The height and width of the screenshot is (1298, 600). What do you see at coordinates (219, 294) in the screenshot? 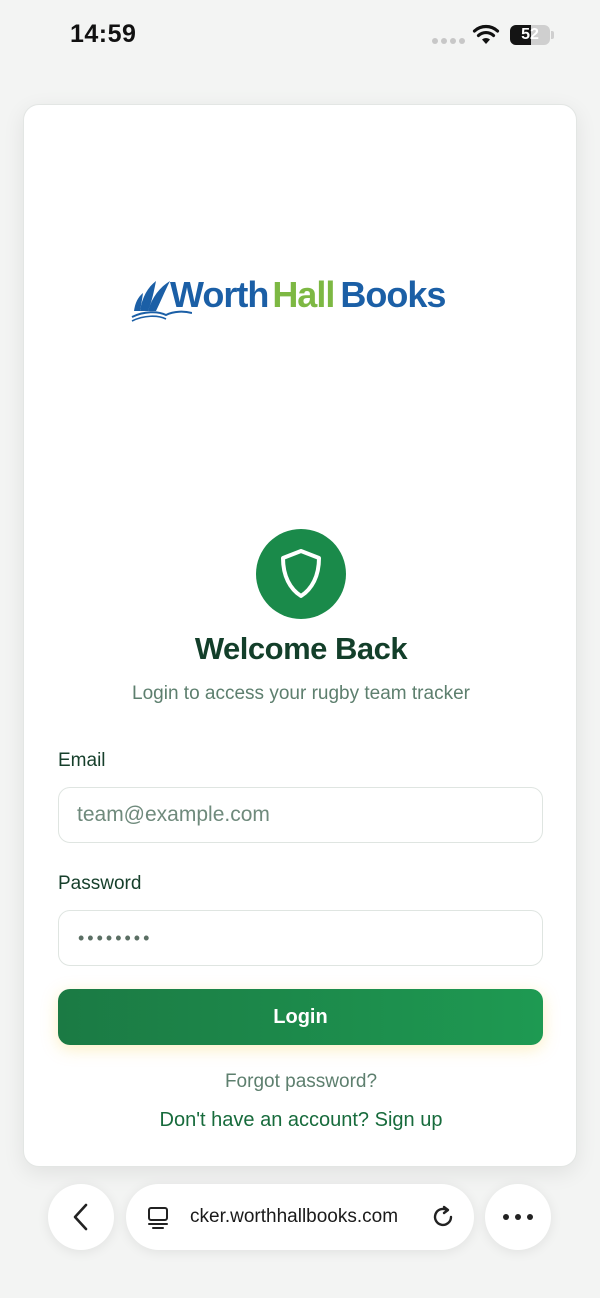
I see `logo-word-worth: Worth` at bounding box center [219, 294].